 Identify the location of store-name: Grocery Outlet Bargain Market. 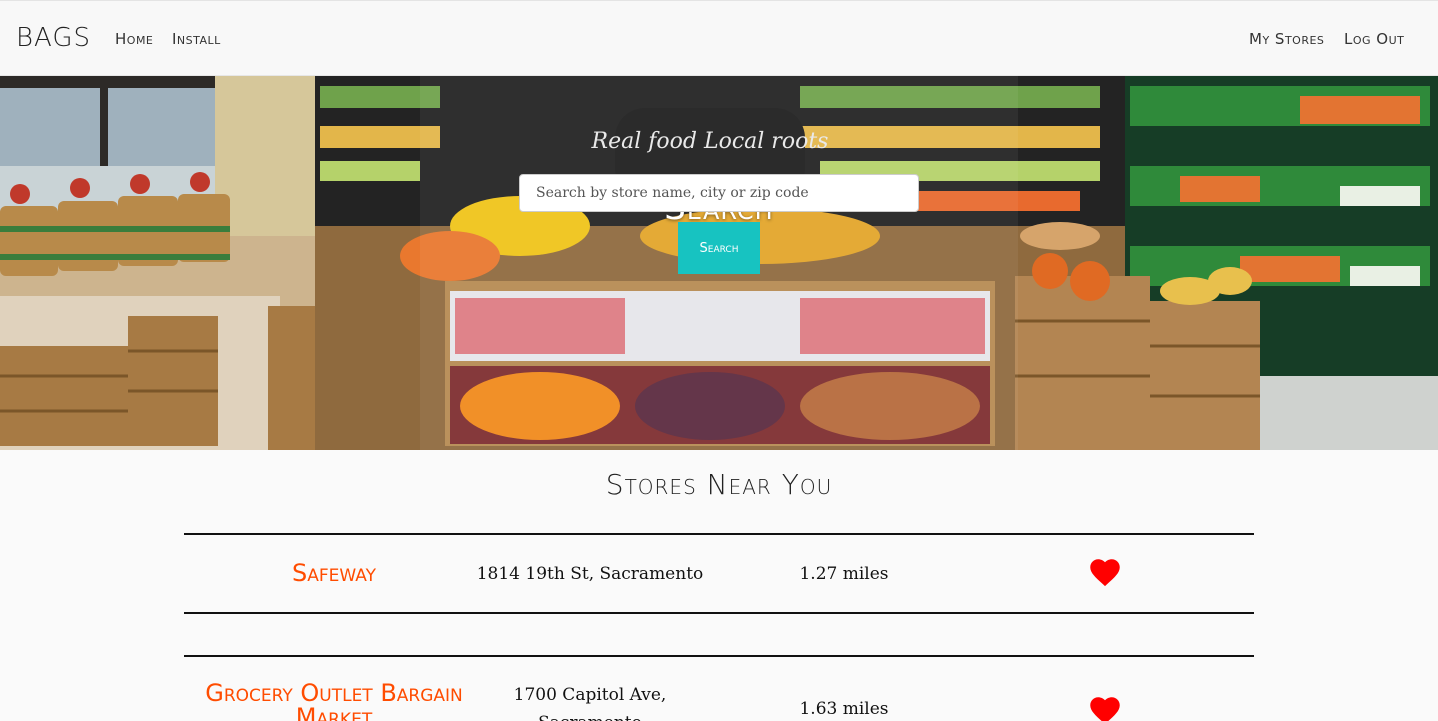
(334, 701).